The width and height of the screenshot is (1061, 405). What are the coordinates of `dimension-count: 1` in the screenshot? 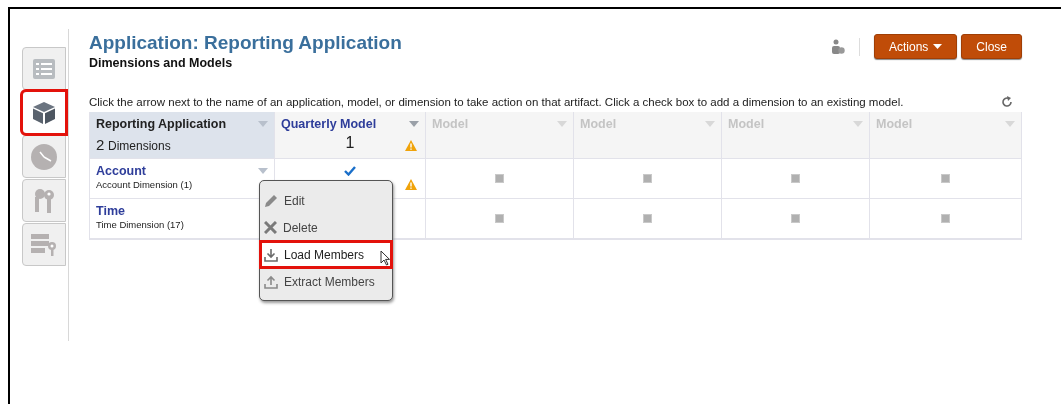 It's located at (350, 143).